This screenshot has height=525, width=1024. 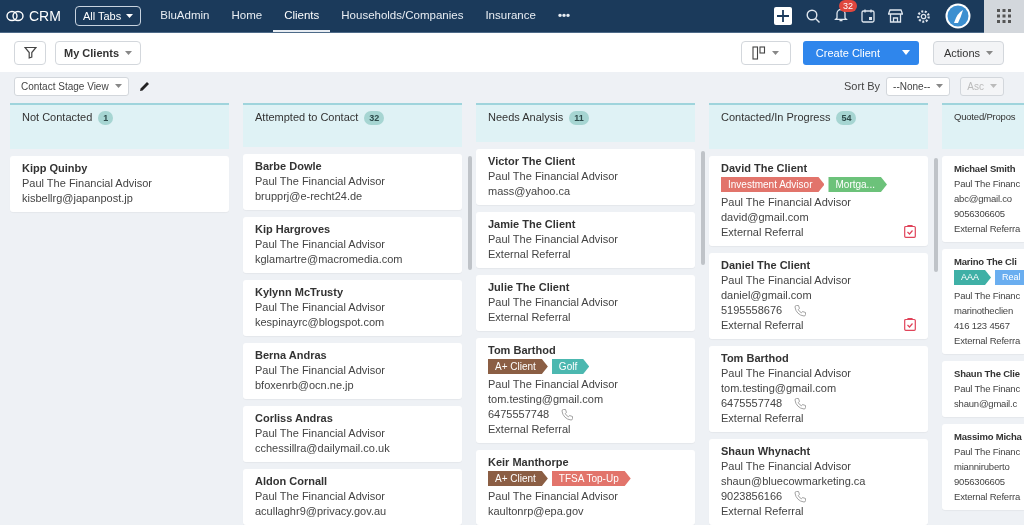 What do you see at coordinates (958, 16) in the screenshot?
I see `avatar` at bounding box center [958, 16].